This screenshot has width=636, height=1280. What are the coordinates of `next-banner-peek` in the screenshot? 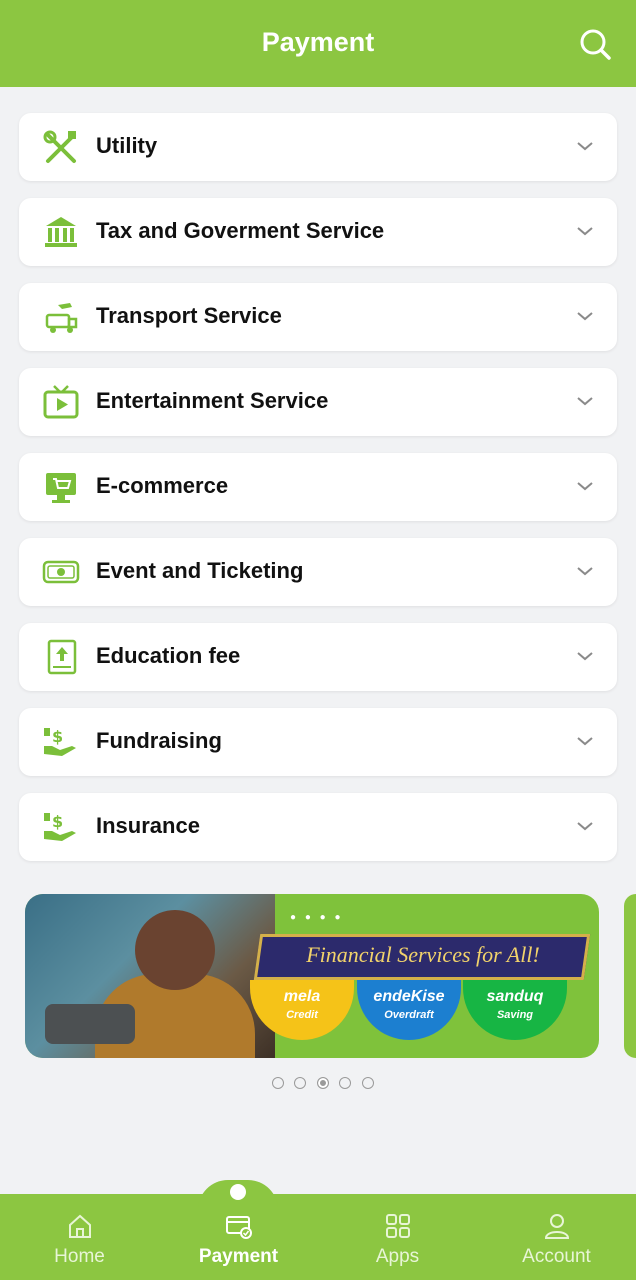 It's located at (630, 976).